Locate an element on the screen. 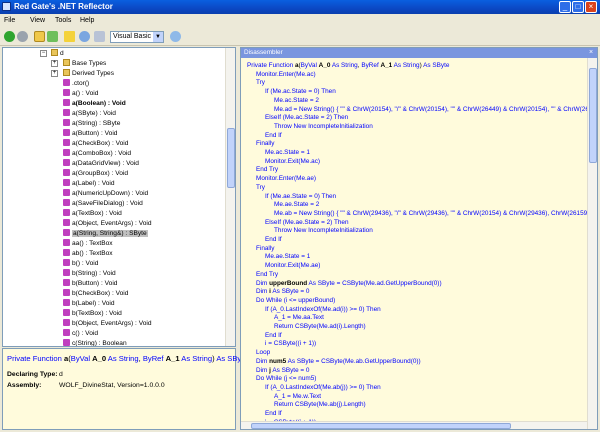 This screenshot has height=432, width=600. code-line: If (A_0.LastIndexOf(Me.ad(i)) >= 0) Then is located at coordinates (323, 310).